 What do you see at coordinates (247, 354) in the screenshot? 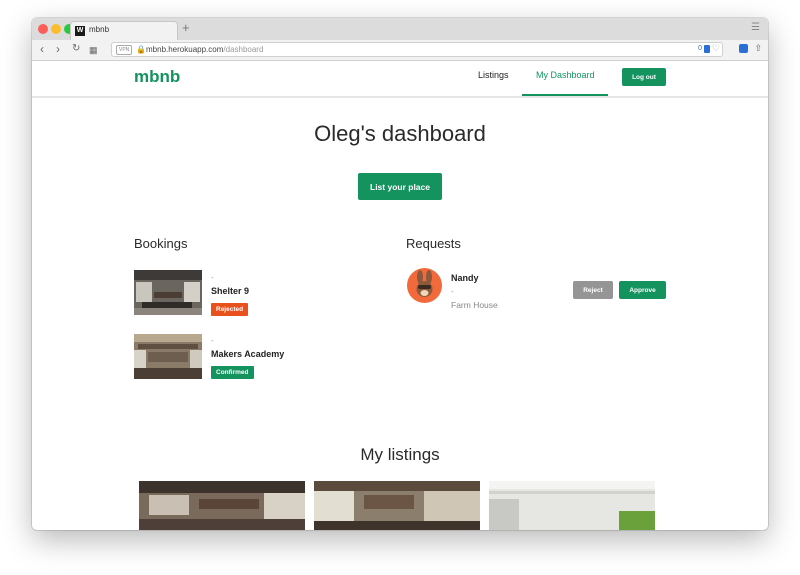
I see `booking-name: Makers Academy` at bounding box center [247, 354].